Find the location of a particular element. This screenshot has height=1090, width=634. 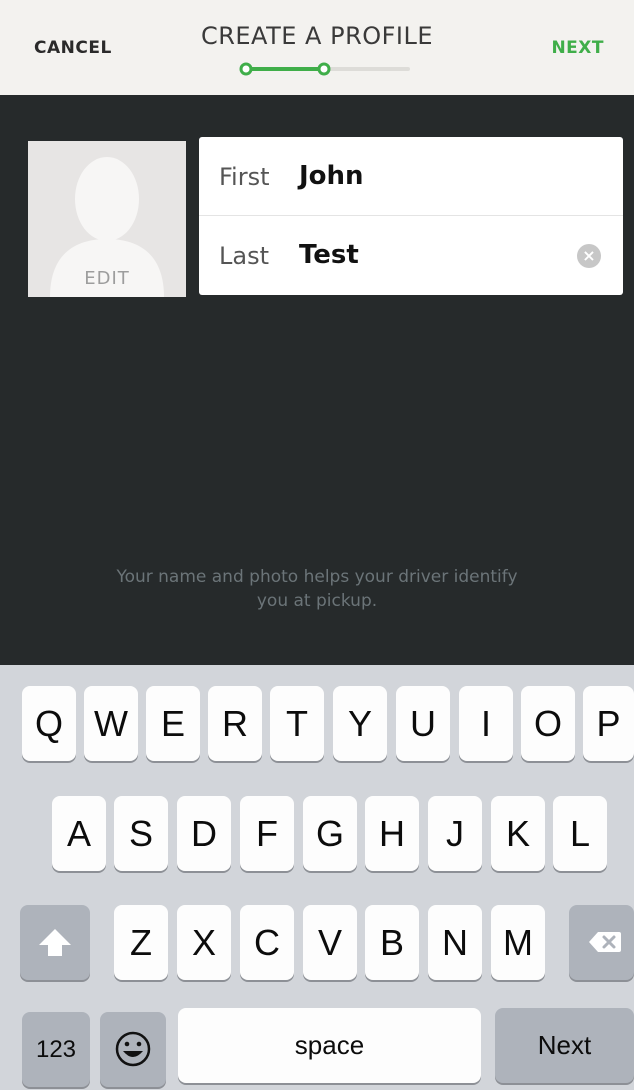

key-j: J is located at coordinates (455, 833).